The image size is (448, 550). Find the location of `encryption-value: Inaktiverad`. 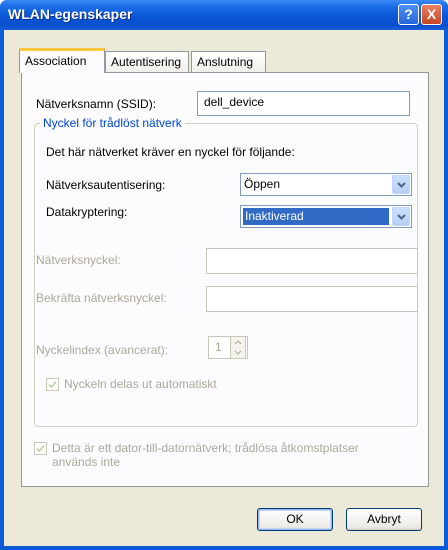

encryption-value: Inaktiverad is located at coordinates (316, 216).